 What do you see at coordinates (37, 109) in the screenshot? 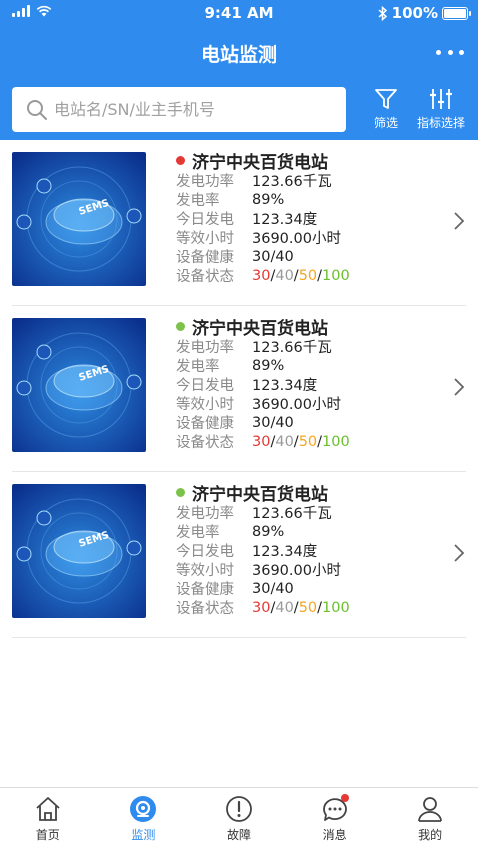
I see `search-icon` at bounding box center [37, 109].